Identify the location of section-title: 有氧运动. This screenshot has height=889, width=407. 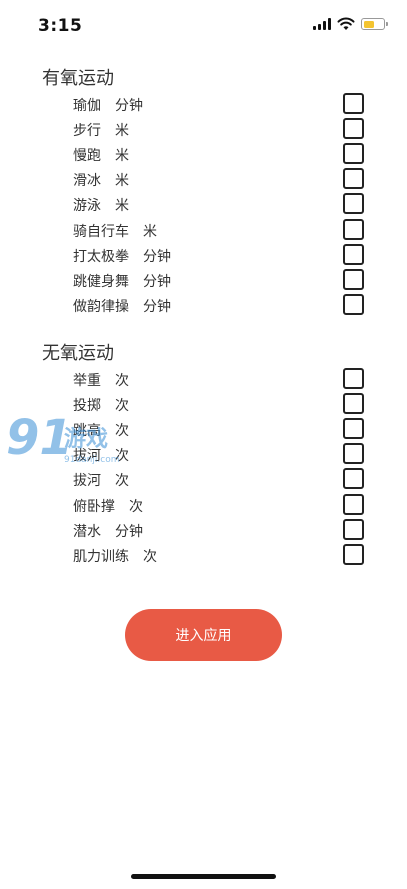
(78, 78).